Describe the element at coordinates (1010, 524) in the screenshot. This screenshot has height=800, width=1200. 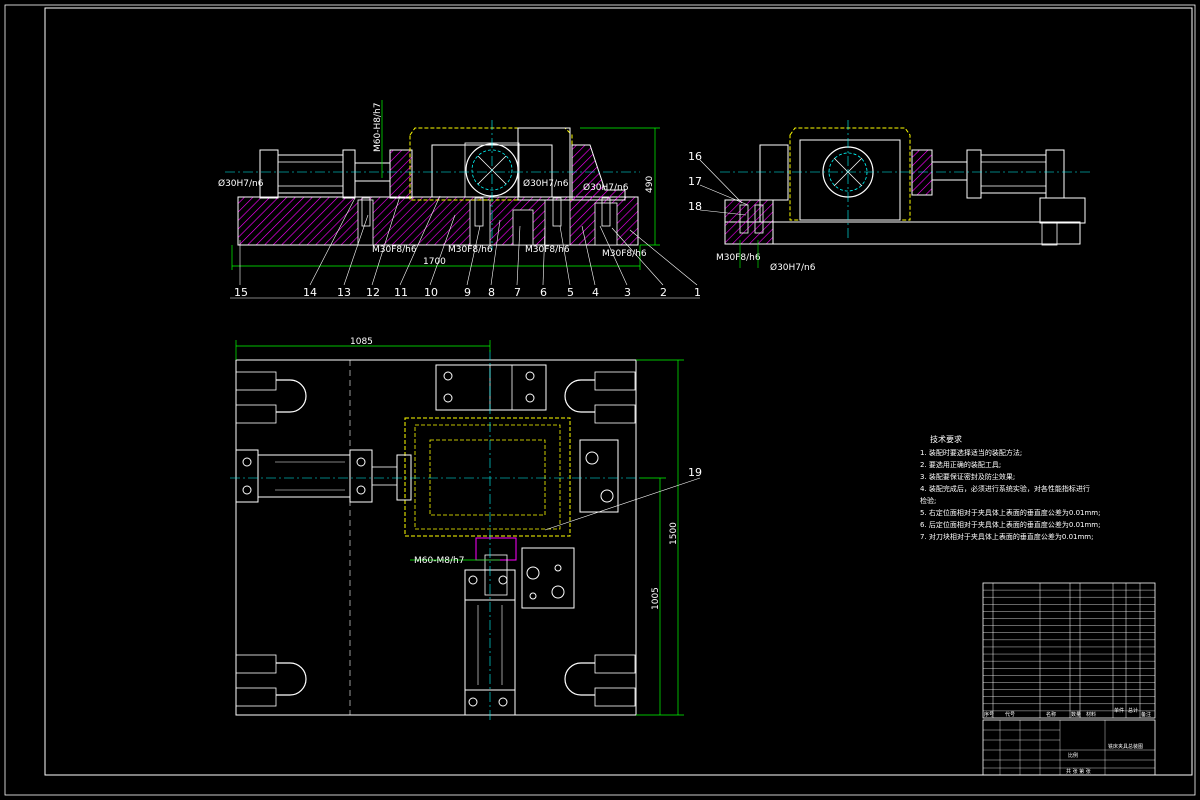
I see `tech-req-item-7: 6. 后定位面相对于夹具体上表面的垂直度公差为0.01mm;` at that location.